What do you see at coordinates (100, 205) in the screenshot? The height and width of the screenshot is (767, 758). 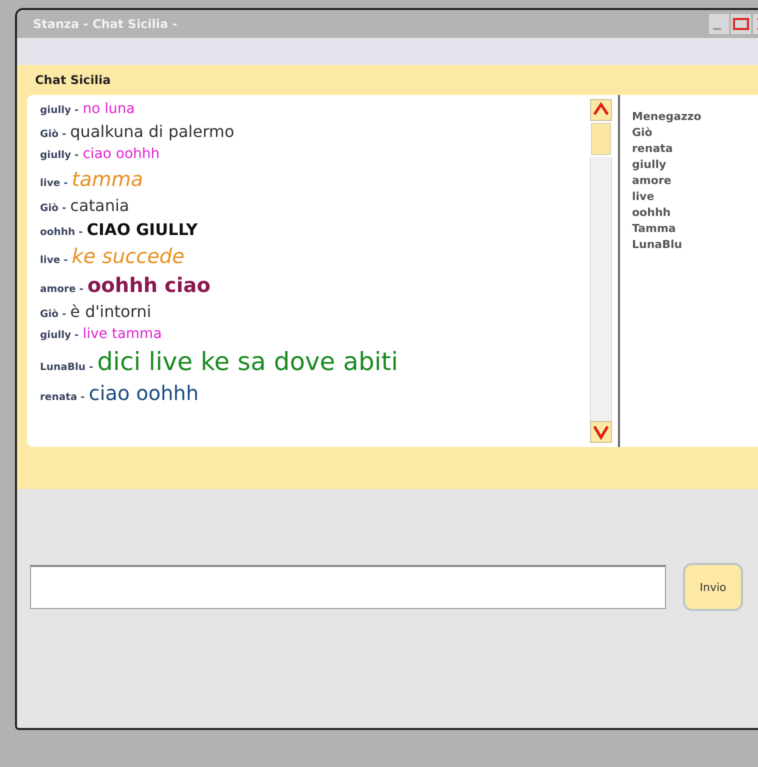 I see `message-text: catania` at bounding box center [100, 205].